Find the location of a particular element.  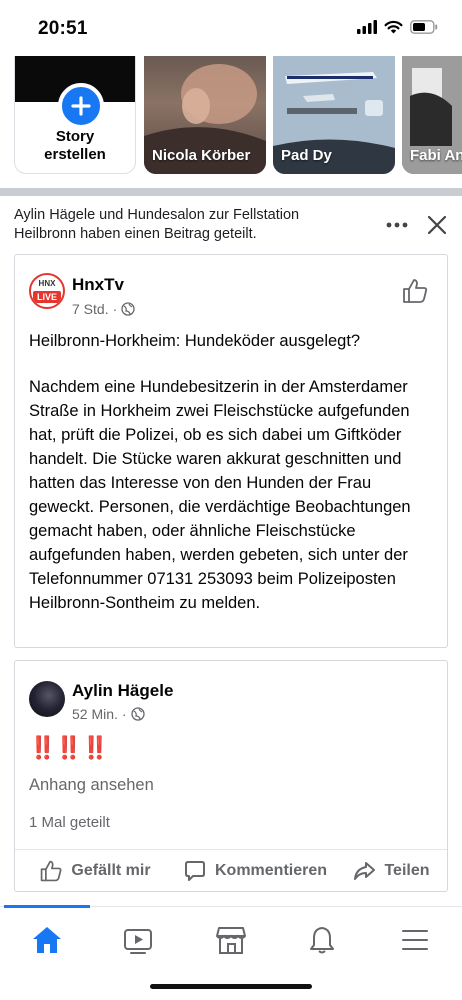

marketplace-icon is located at coordinates (231, 940).